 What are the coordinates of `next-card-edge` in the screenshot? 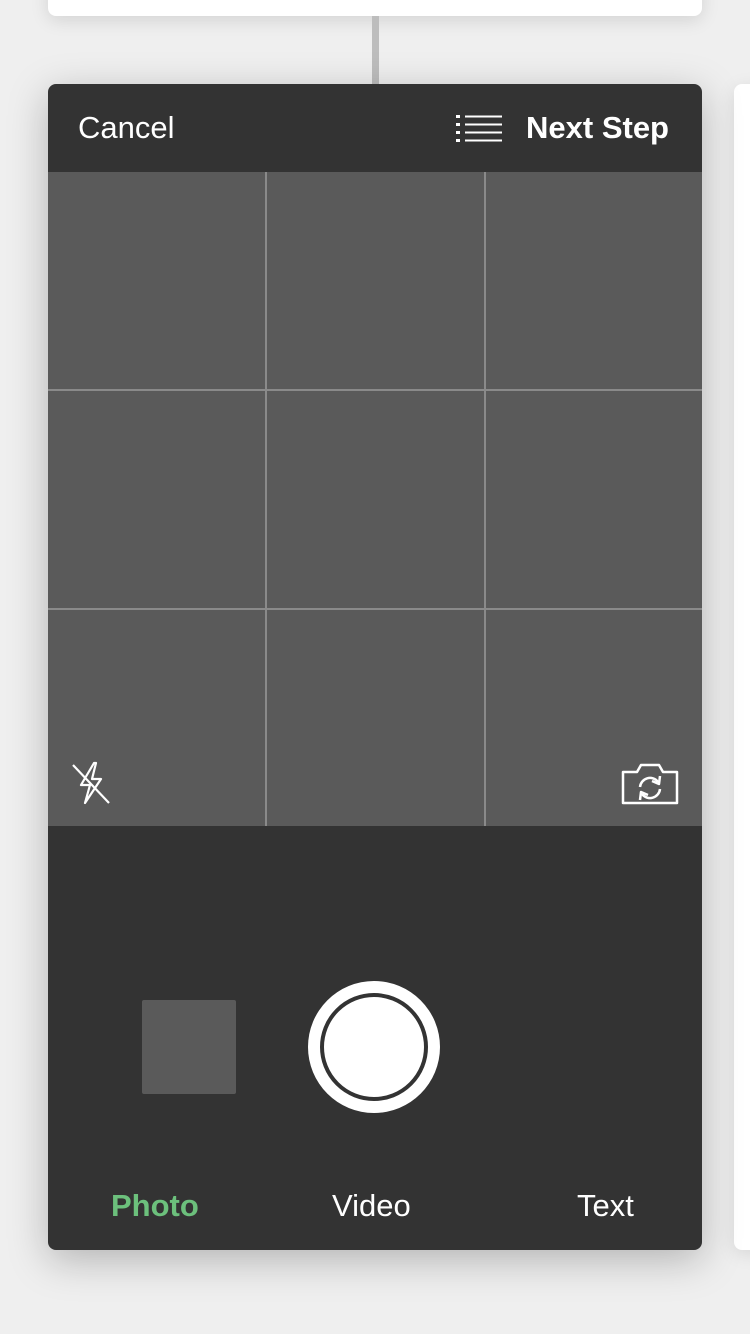 It's located at (742, 667).